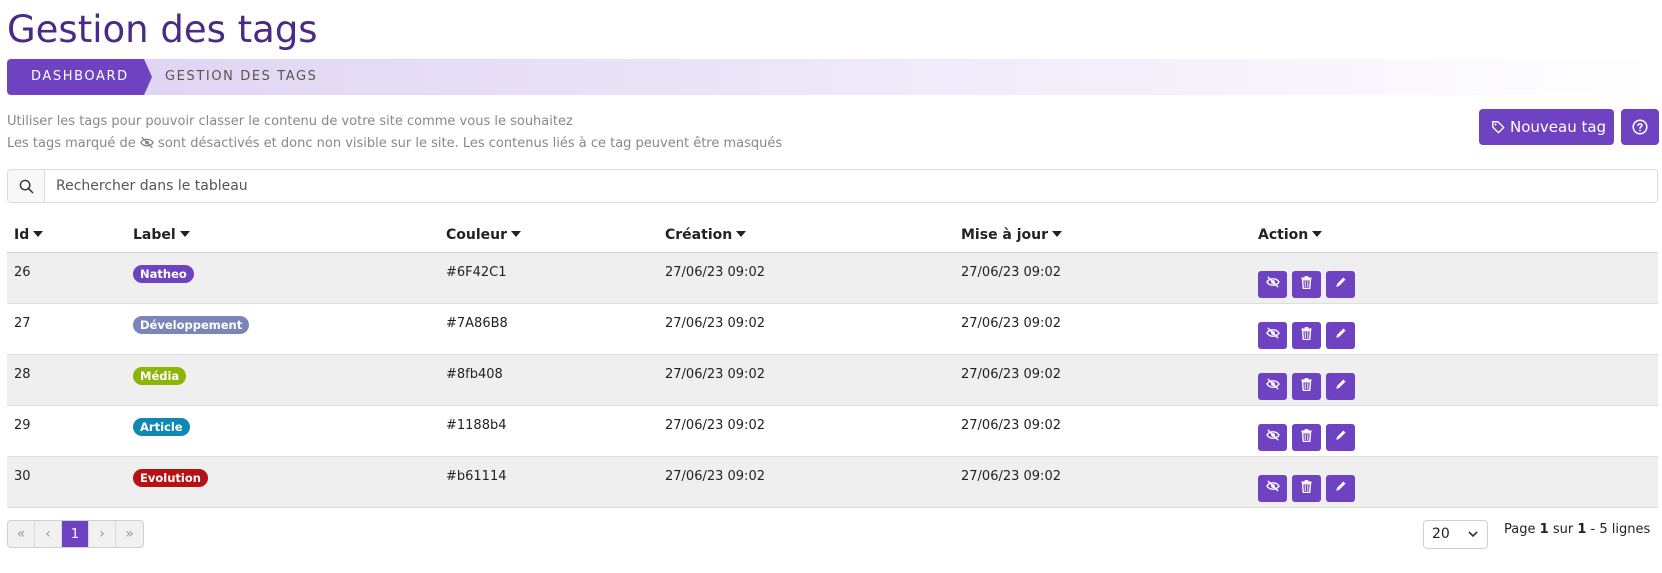 The image size is (1662, 573). I want to click on search-input, so click(851, 186).